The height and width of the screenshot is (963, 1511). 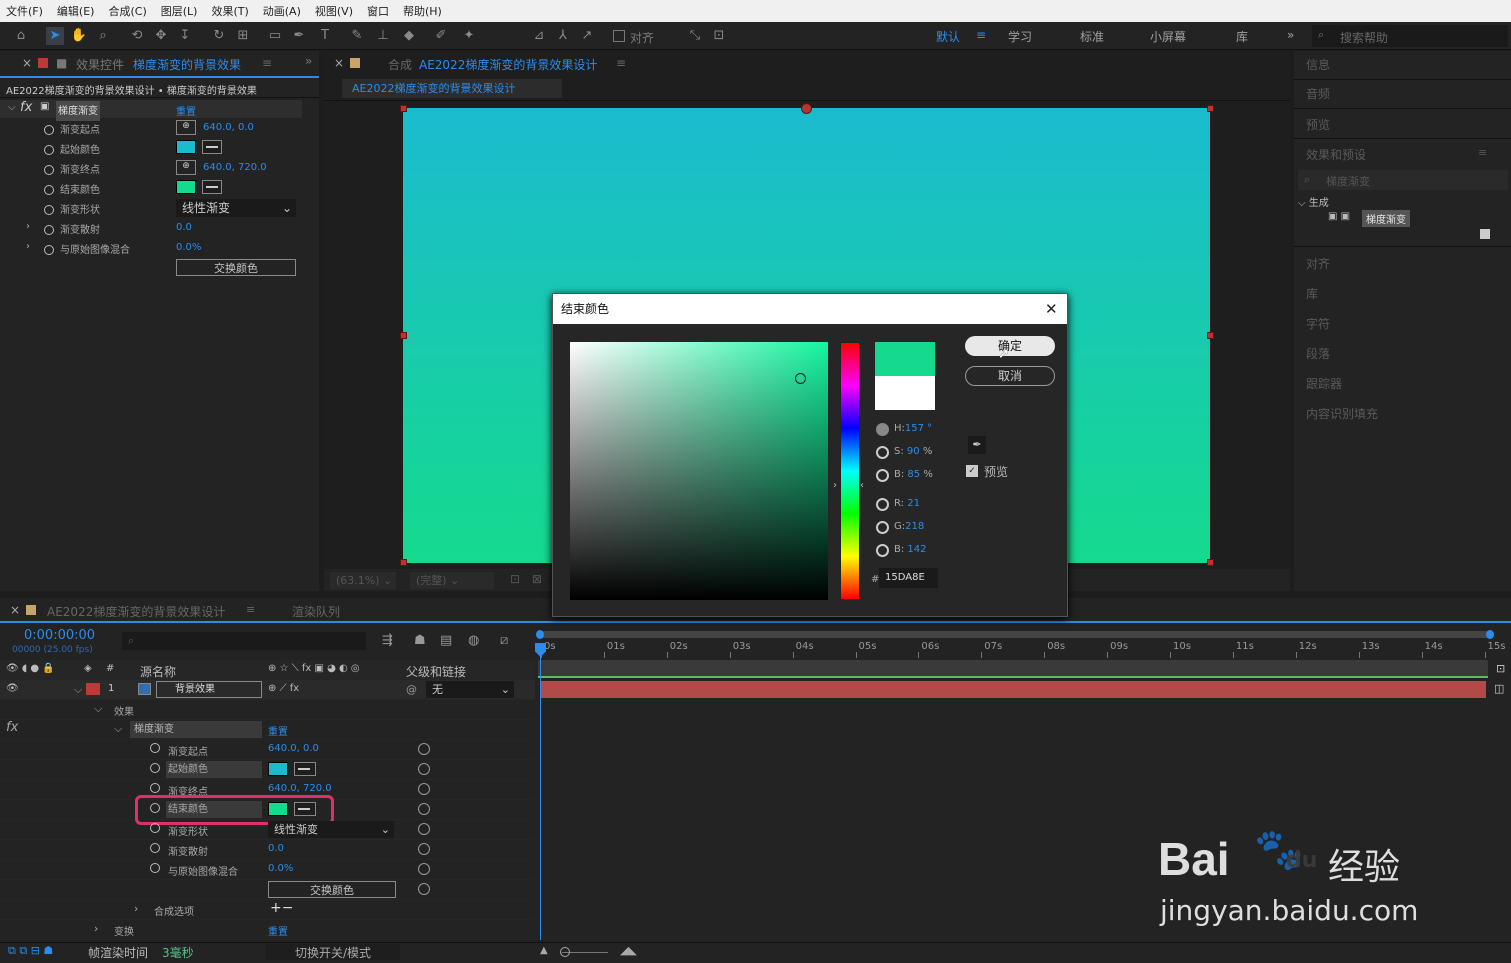 What do you see at coordinates (1312, 293) in the screenshot?
I see `panel-libraries: 库` at bounding box center [1312, 293].